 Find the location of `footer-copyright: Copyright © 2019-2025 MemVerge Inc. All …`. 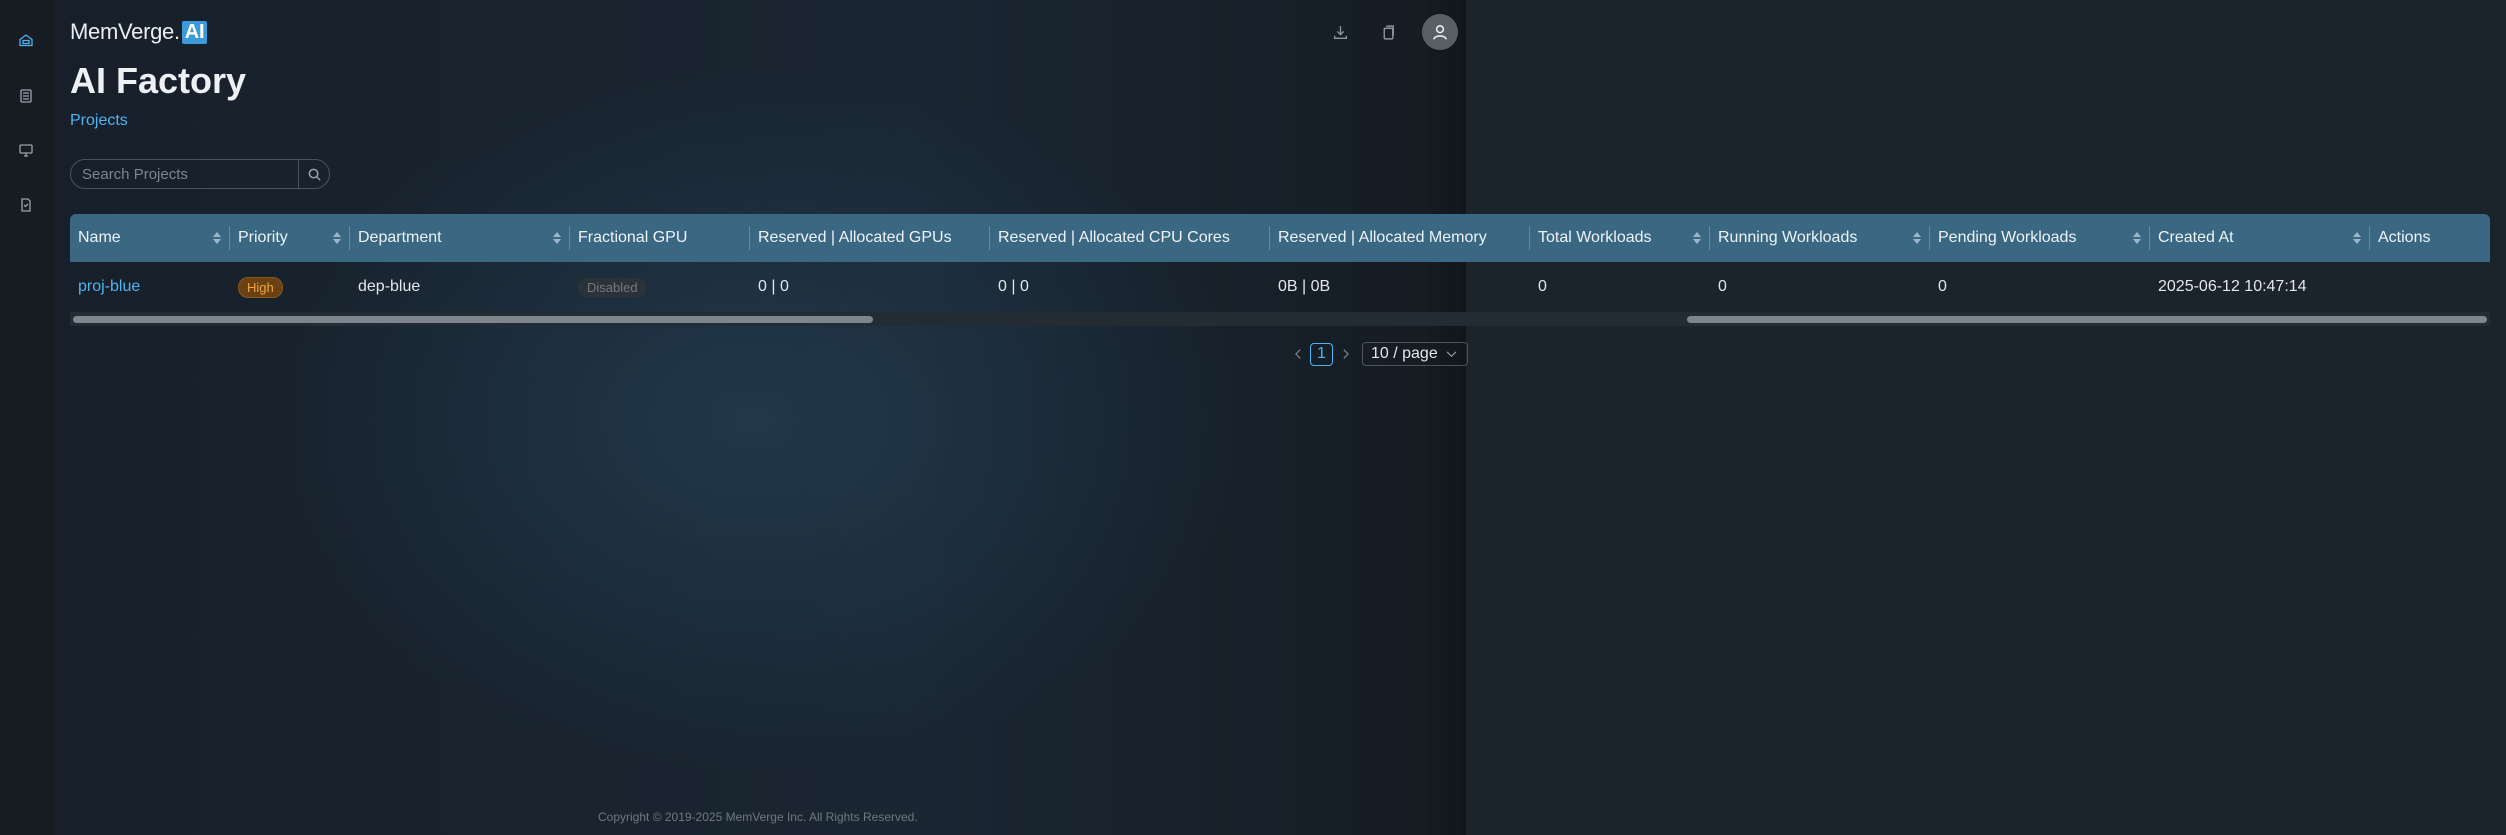

footer-copyright: Copyright © 2019-2025 MemVerge Inc. All … is located at coordinates (758, 817).